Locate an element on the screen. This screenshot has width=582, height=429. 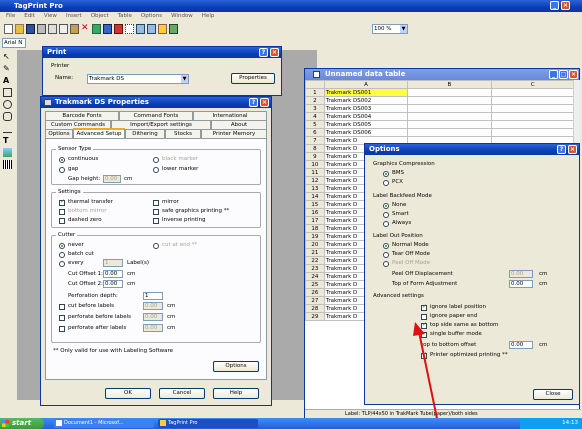
zoom-in-icon is located at coordinates (140, 29).